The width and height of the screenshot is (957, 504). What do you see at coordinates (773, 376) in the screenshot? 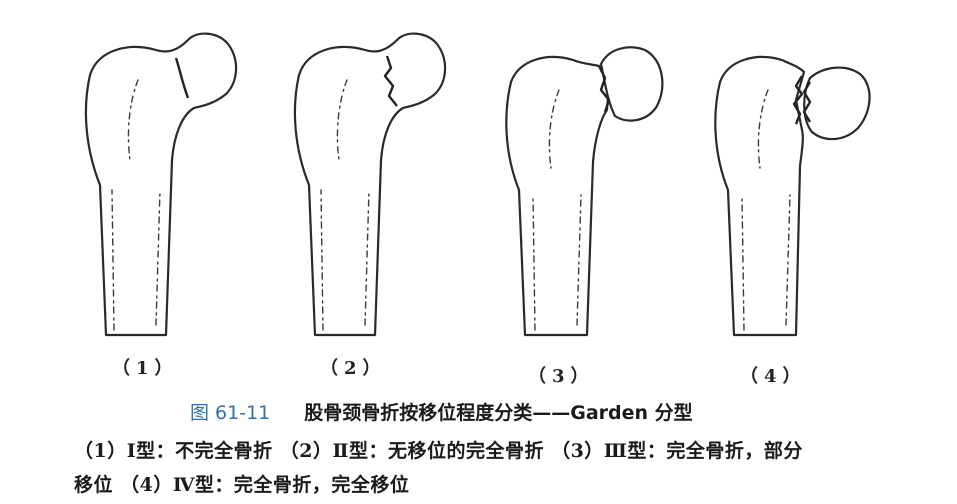
I see `figure-label-4: （4）` at bounding box center [773, 376].